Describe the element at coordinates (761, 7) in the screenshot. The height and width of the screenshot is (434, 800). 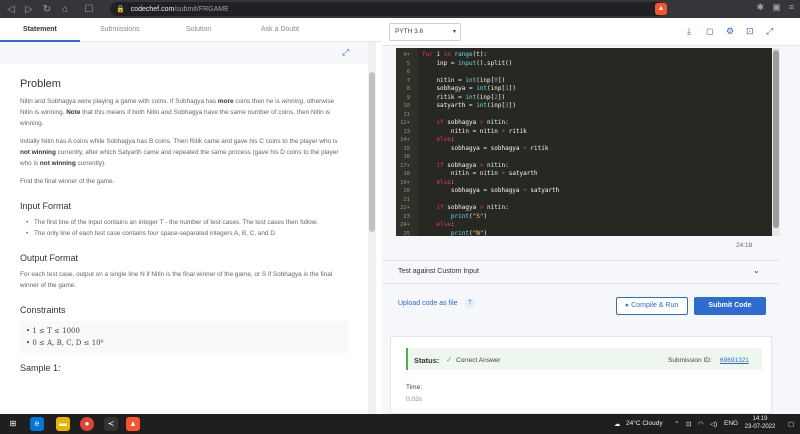
I see `extensions-icon: ✱` at that location.